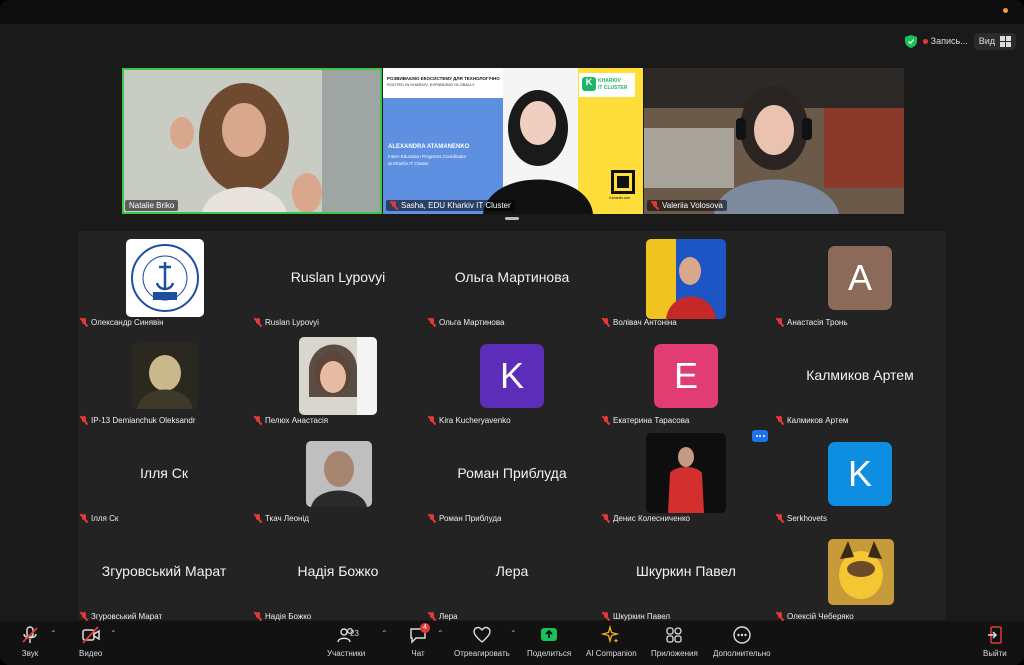 This screenshot has width=1024, height=665. I want to click on participant-tile: Олександр Синявін, so click(164, 279).